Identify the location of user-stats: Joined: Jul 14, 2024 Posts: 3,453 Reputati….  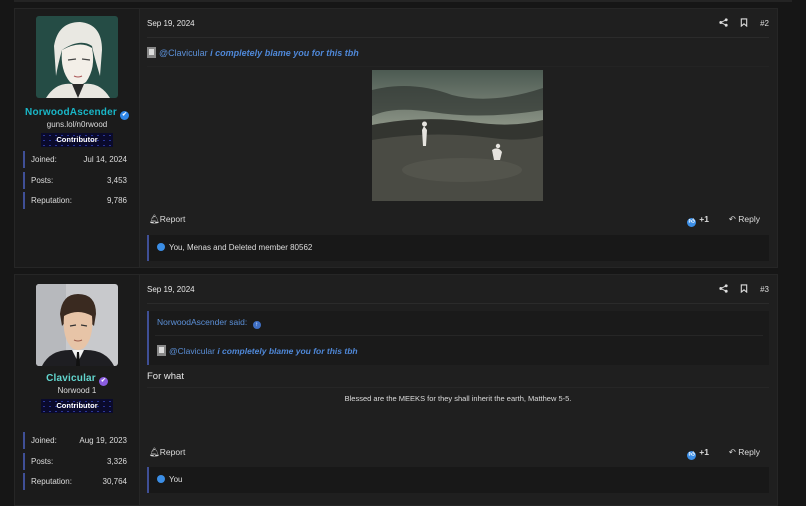
(75, 182).